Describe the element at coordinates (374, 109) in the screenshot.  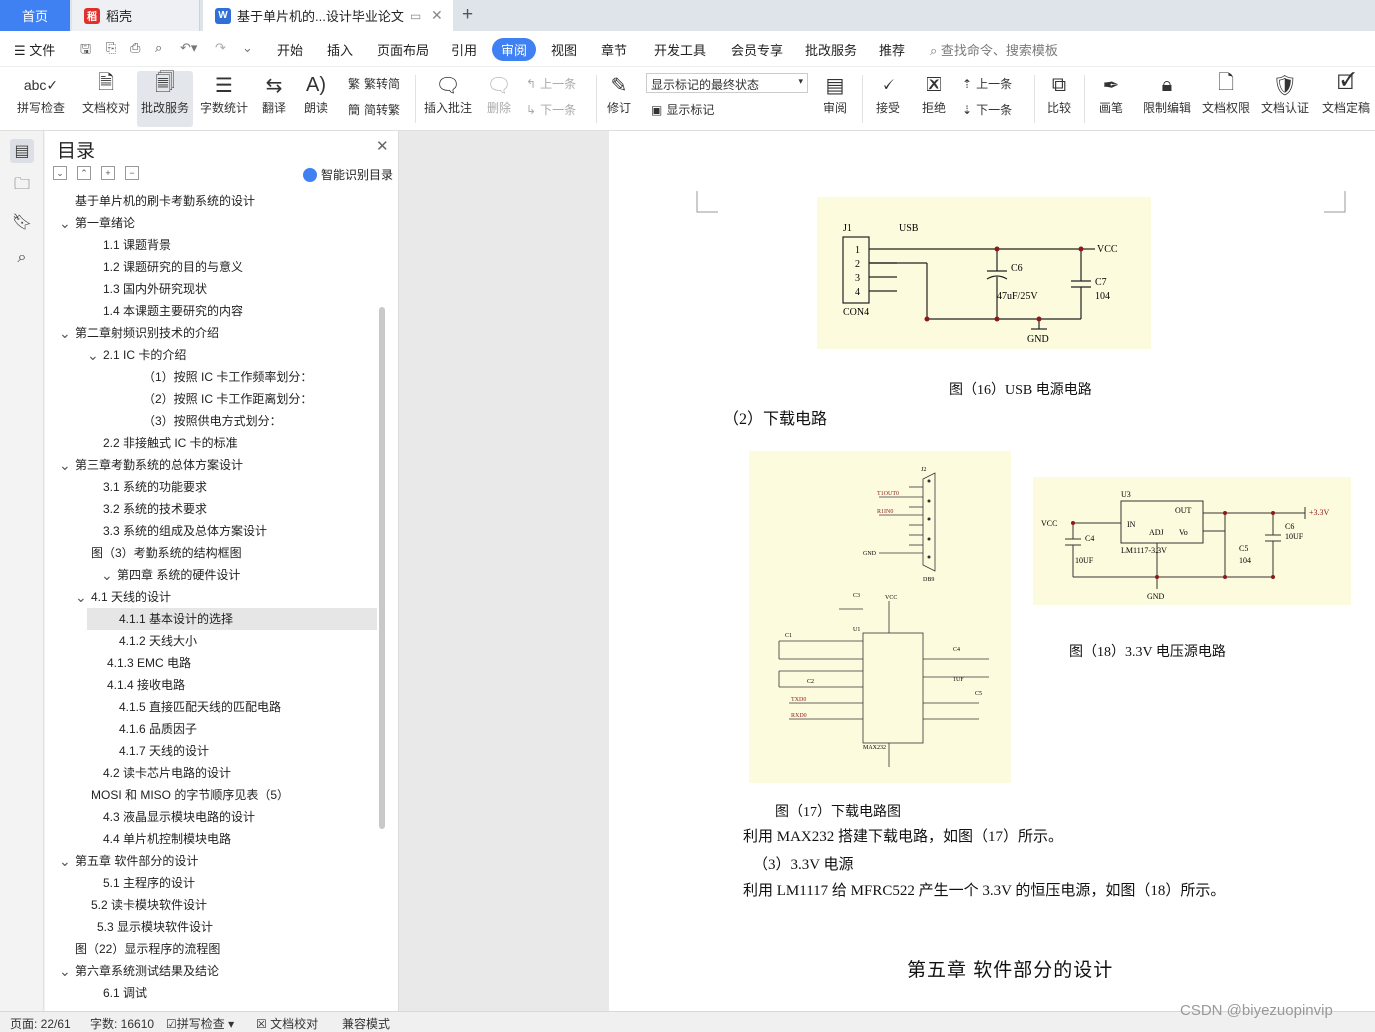
I see `simp-to-trad-button: 簡简转繁` at that location.